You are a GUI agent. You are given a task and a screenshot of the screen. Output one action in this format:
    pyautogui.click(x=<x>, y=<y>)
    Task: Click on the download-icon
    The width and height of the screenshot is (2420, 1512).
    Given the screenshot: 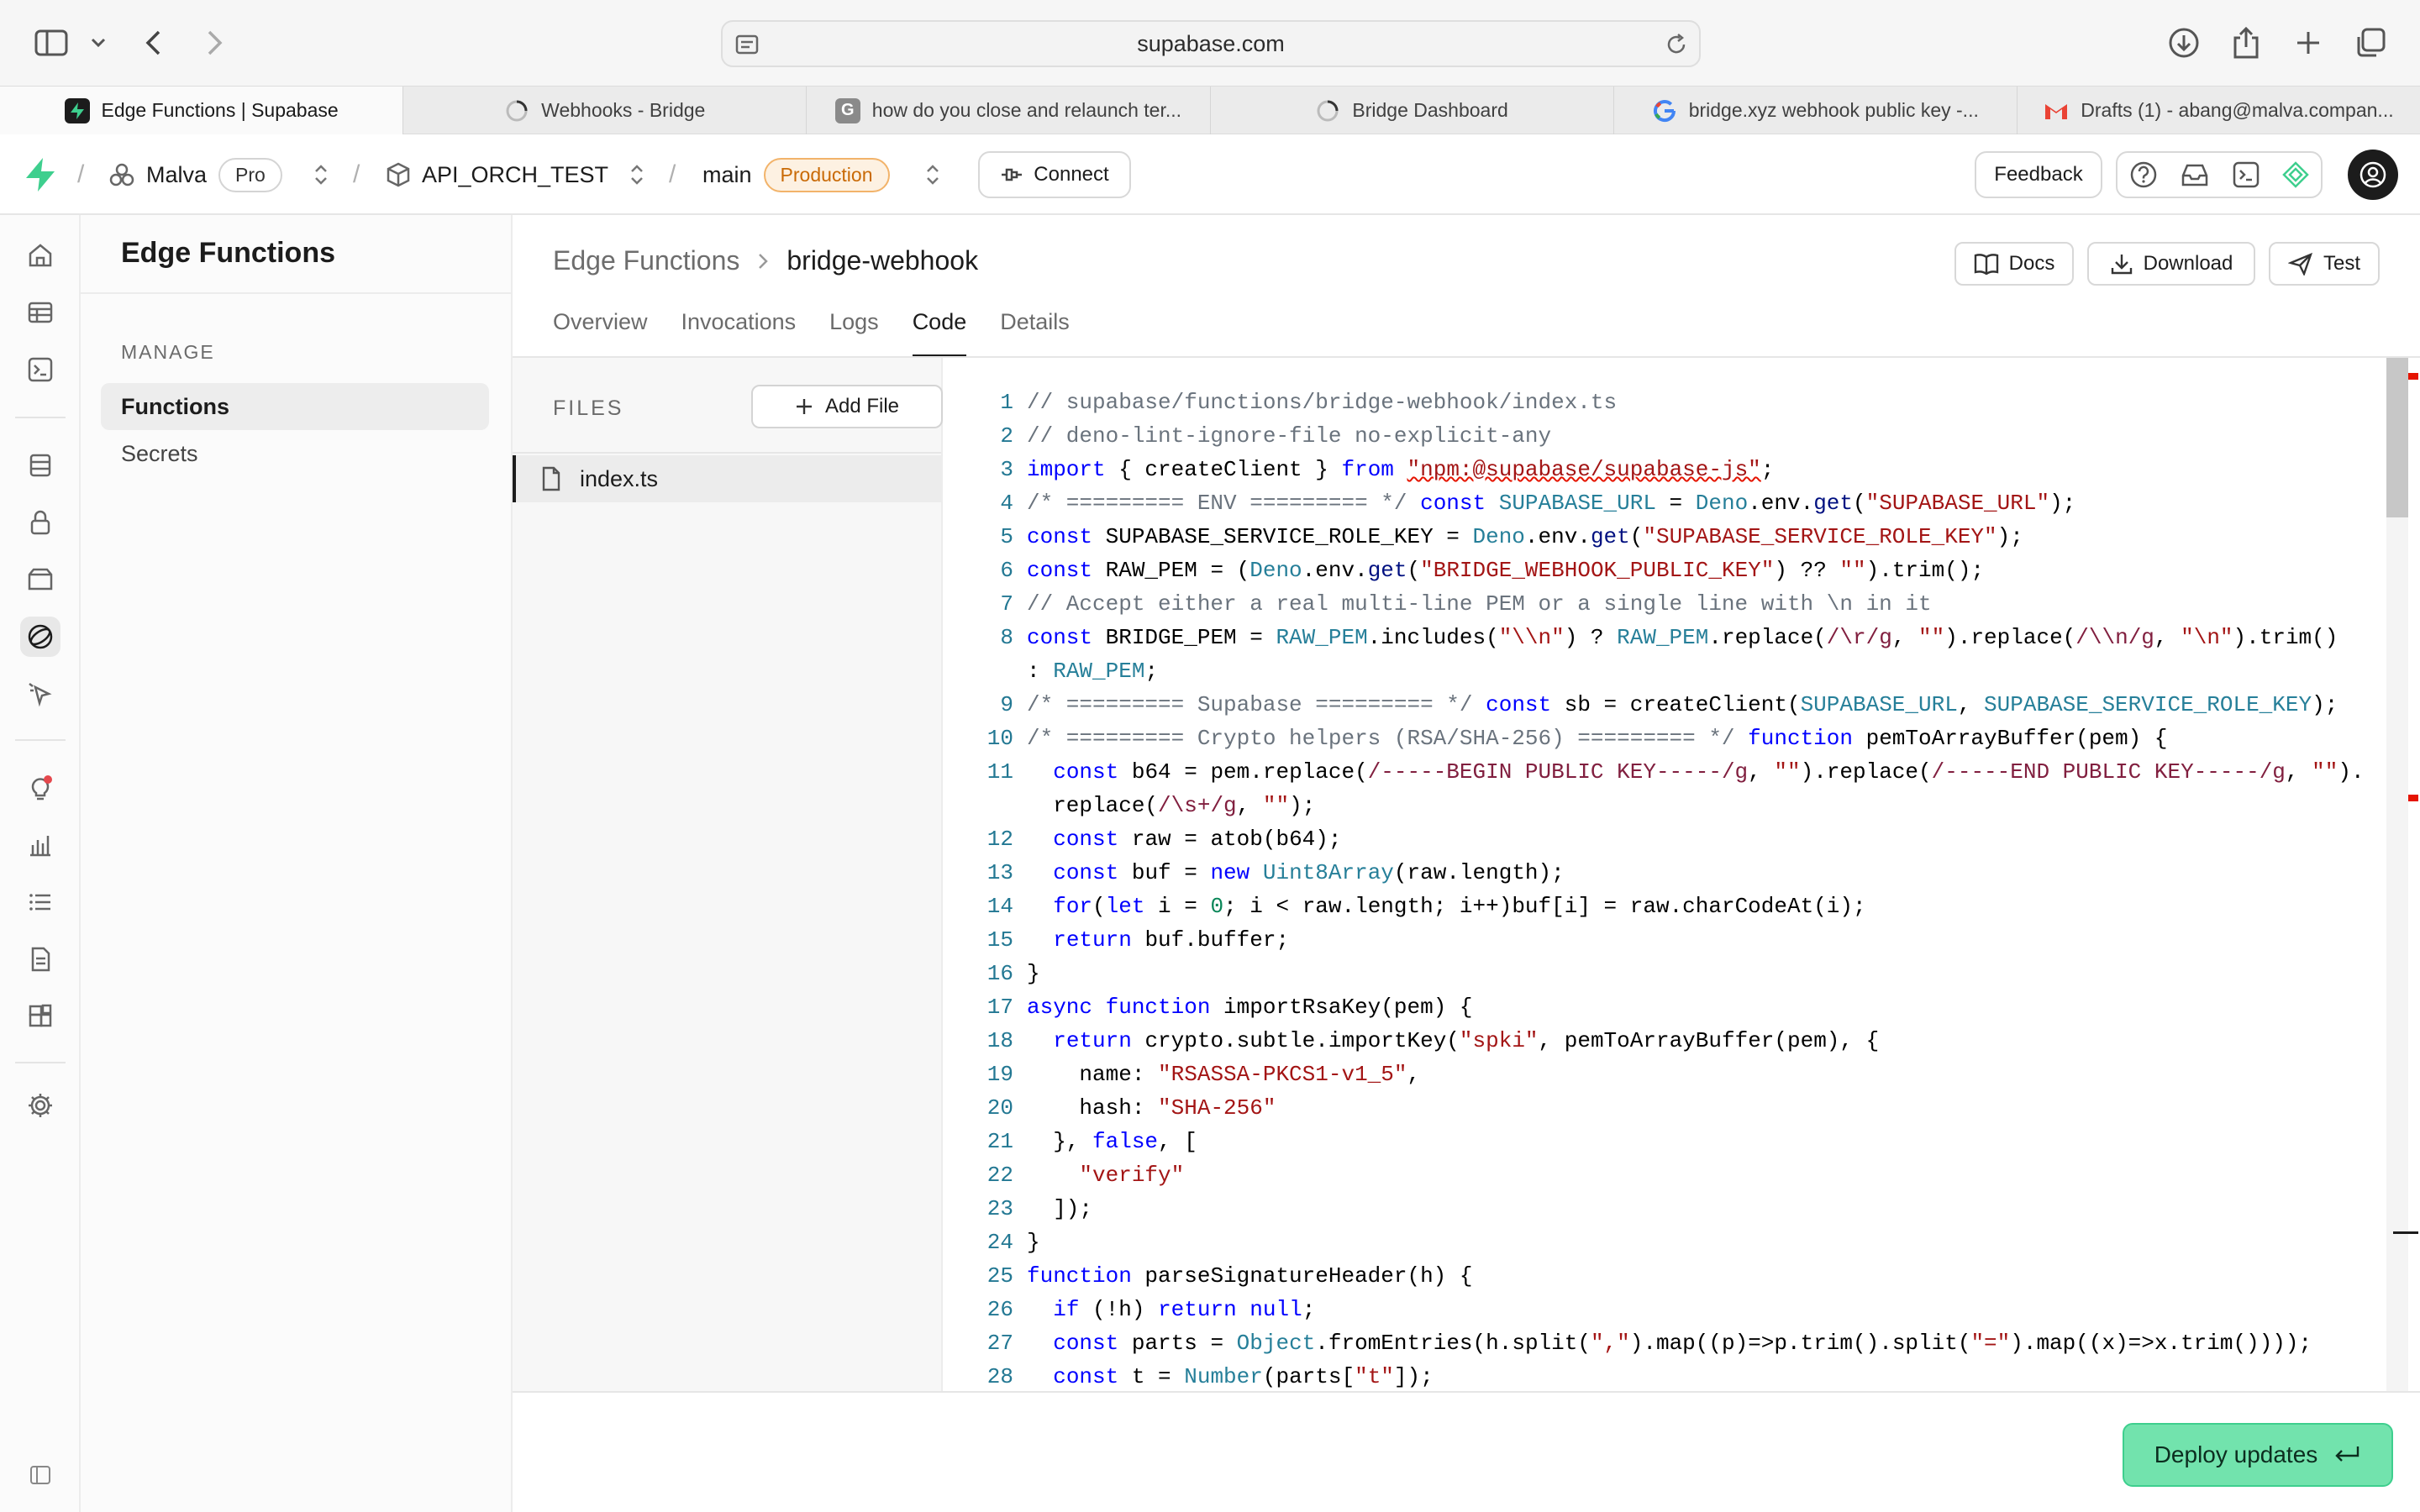 What is the action you would take?
    pyautogui.click(x=2184, y=43)
    